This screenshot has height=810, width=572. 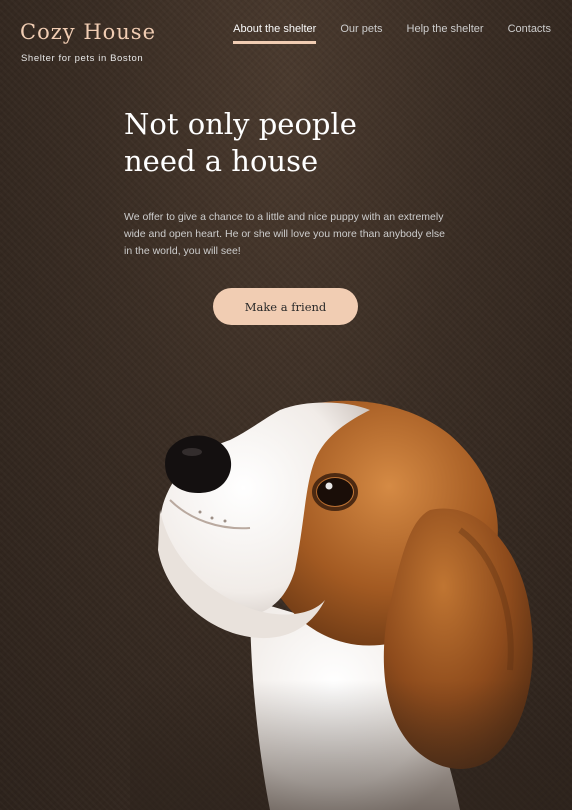 I want to click on hero-title-line-1: Not only people, so click(x=240, y=124).